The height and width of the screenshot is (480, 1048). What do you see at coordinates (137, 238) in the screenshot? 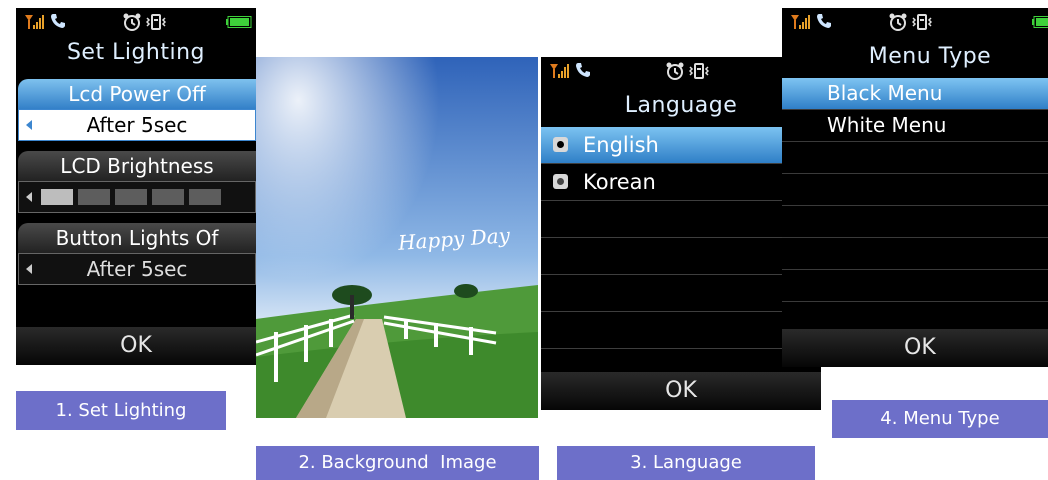
I see `button-lights-off-header: Button Lights Of` at bounding box center [137, 238].